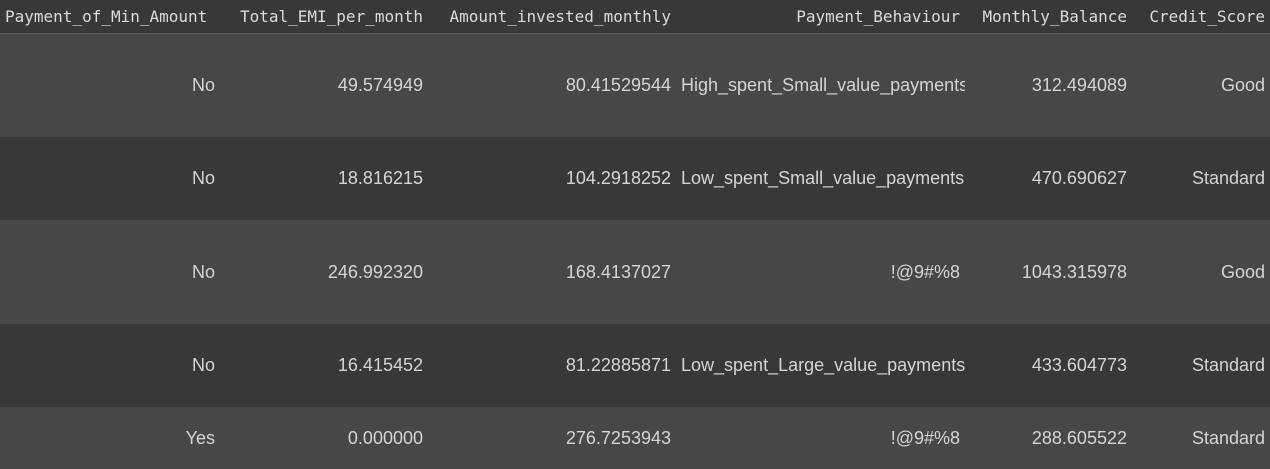 This screenshot has width=1270, height=469. What do you see at coordinates (820, 17) in the screenshot?
I see `column-header: Payment_Behaviour` at bounding box center [820, 17].